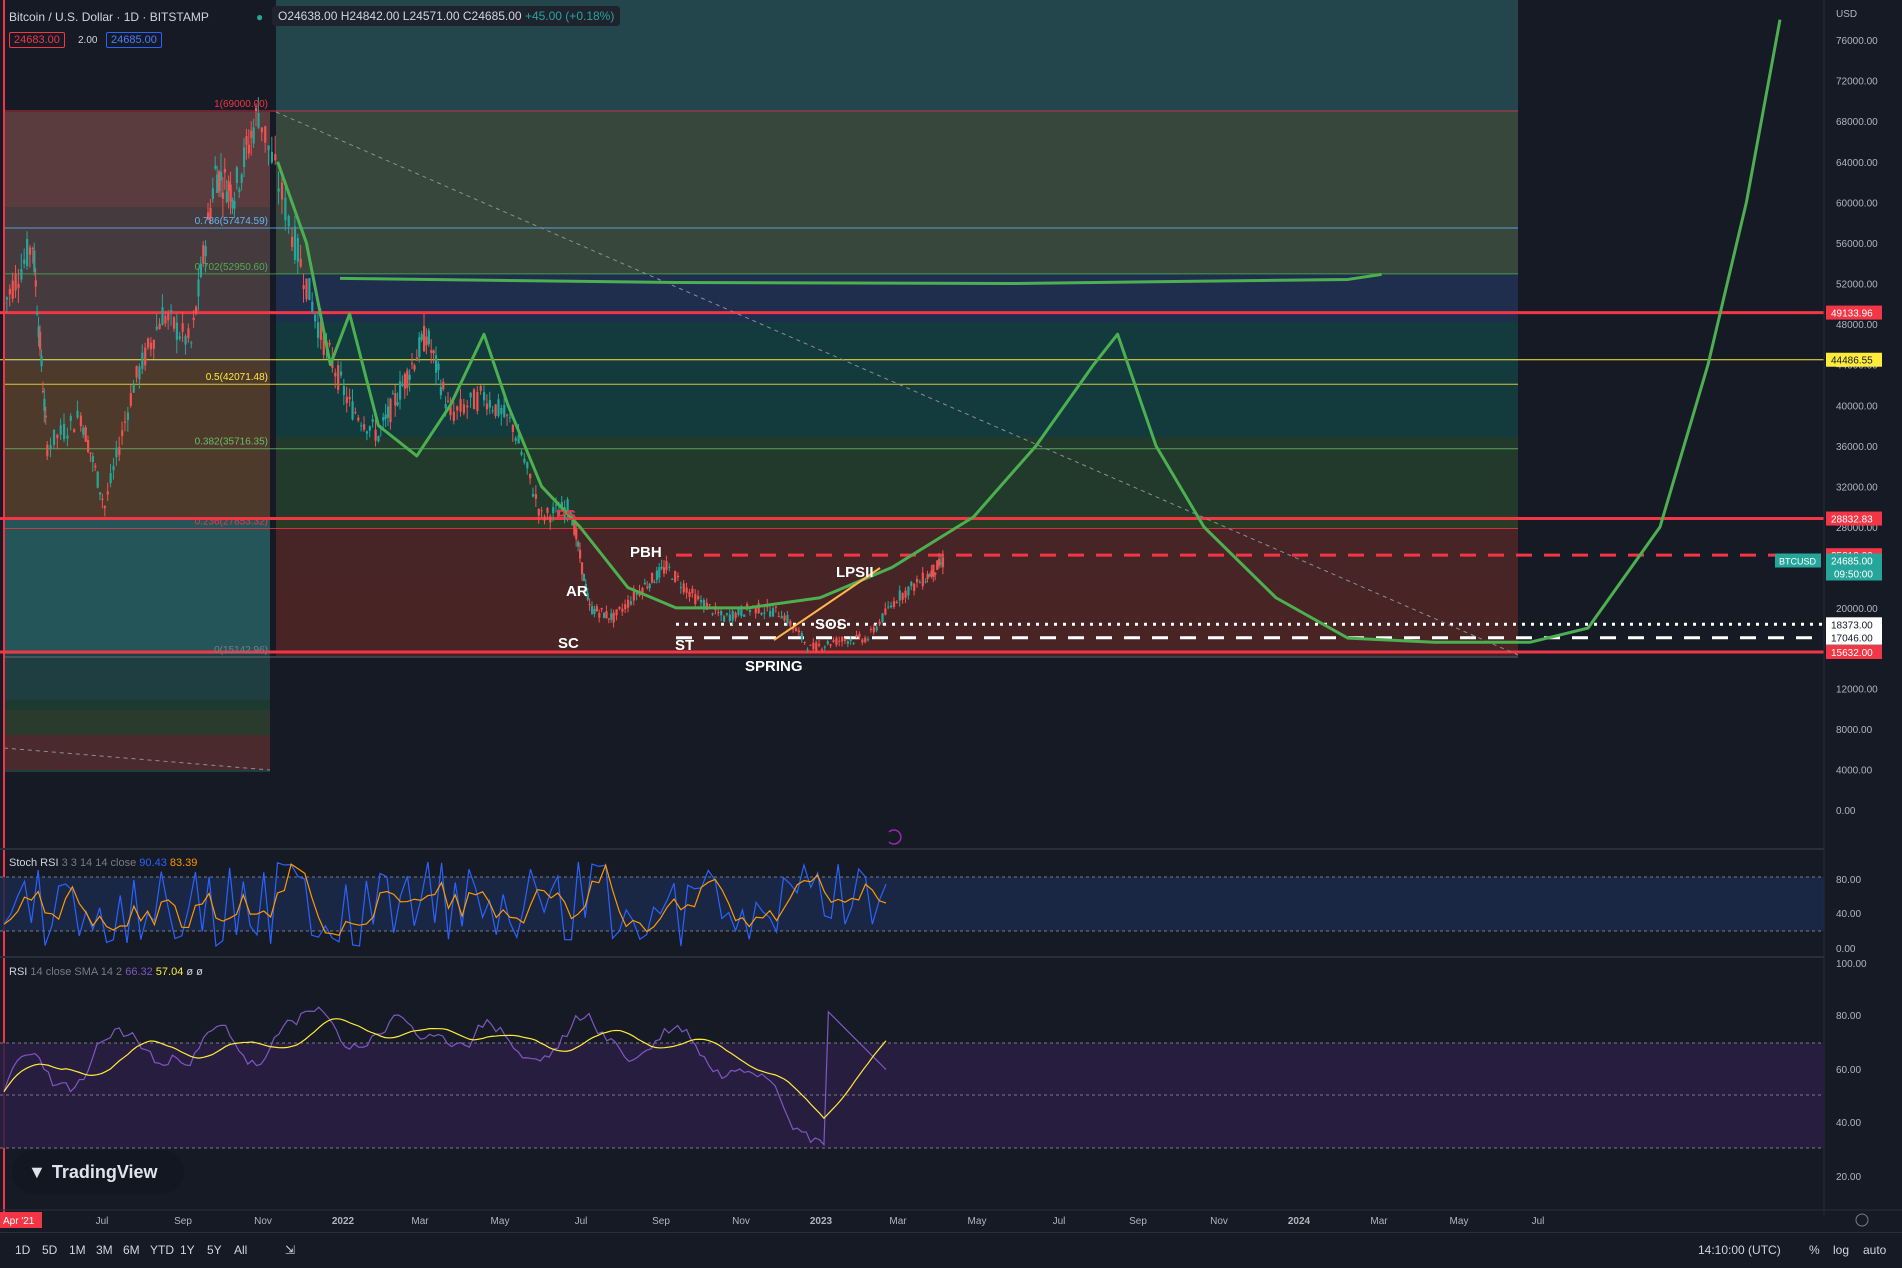  I want to click on tradingview-logo: ▼ TradingView, so click(98, 1172).